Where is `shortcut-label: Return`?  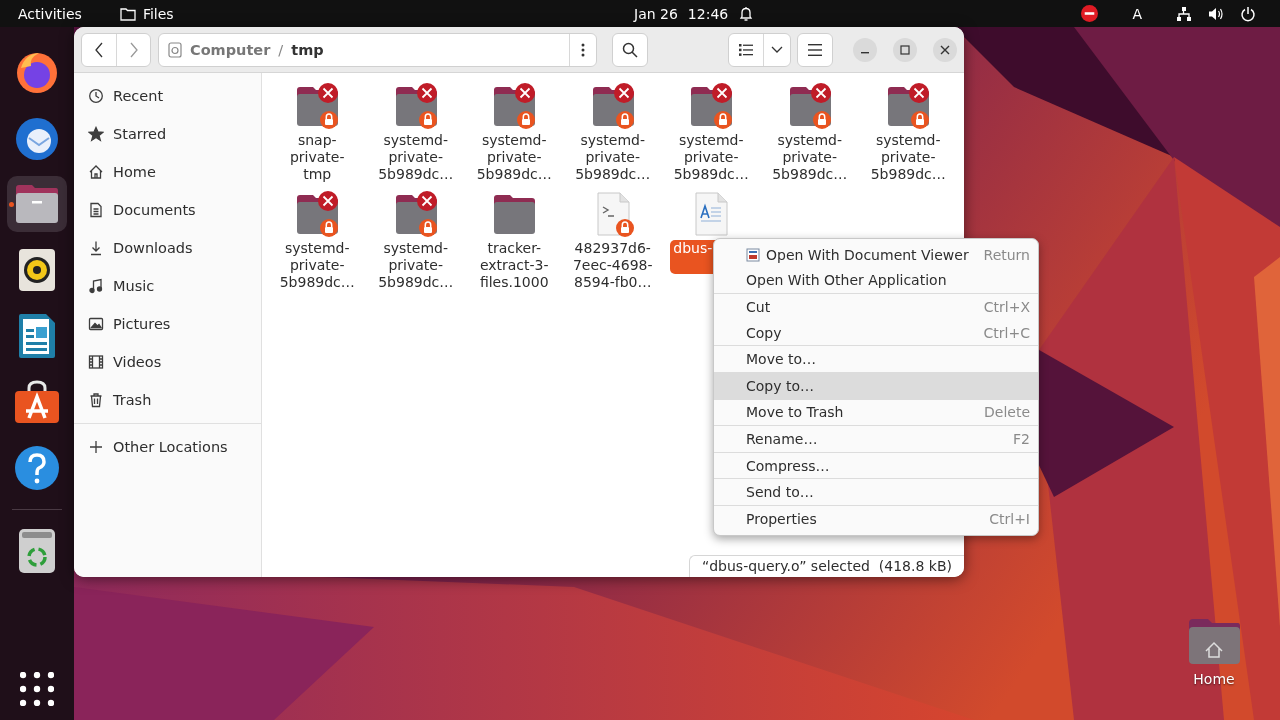 shortcut-label: Return is located at coordinates (1006, 254).